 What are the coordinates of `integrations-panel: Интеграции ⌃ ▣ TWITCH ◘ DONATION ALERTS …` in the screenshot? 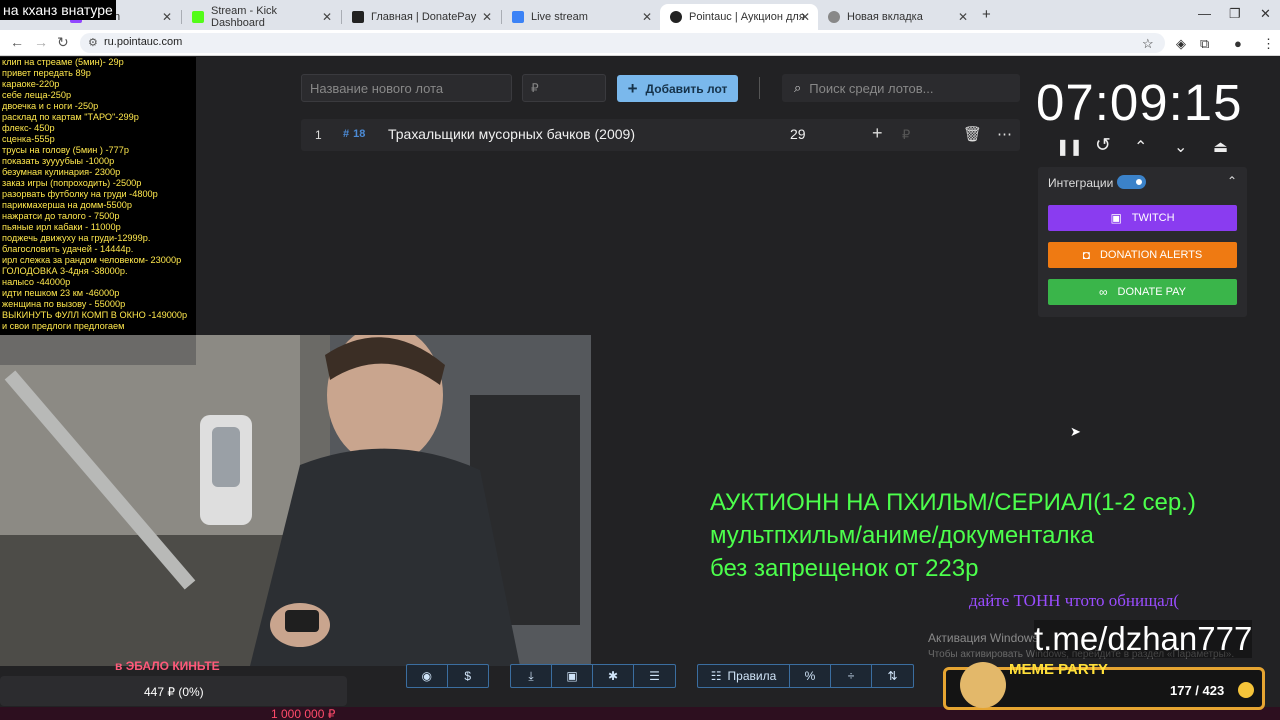 It's located at (1142, 242).